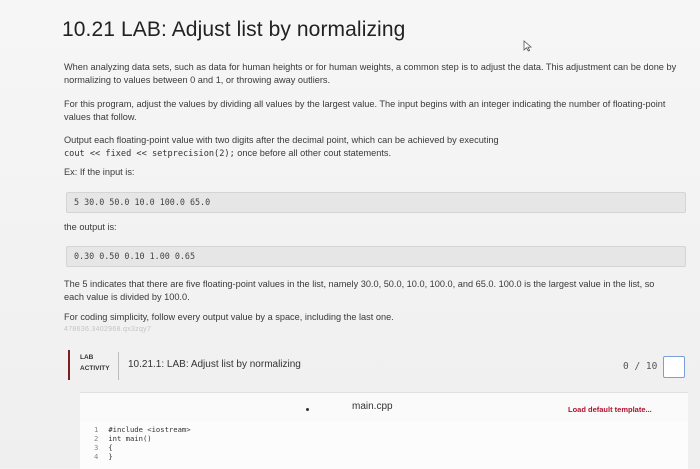  I want to click on example-output-text: 0.30 0.50 0.10 1.00 0.65, so click(135, 256).